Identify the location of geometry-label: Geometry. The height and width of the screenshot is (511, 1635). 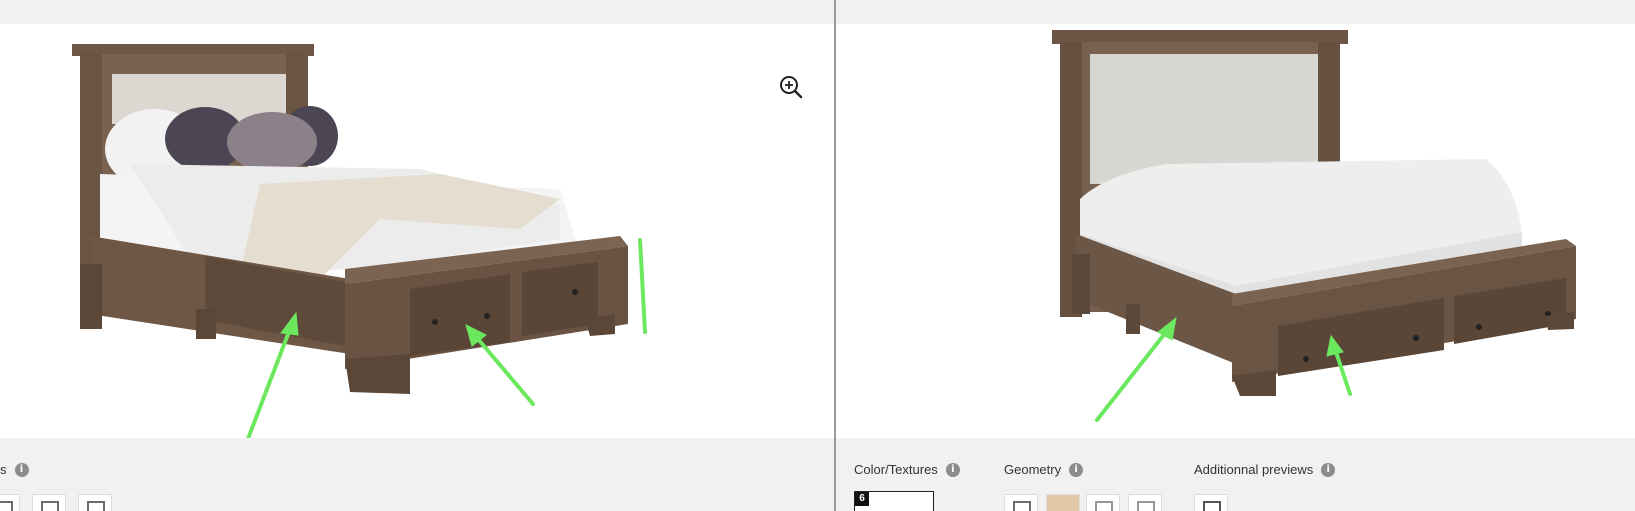
(1033, 469).